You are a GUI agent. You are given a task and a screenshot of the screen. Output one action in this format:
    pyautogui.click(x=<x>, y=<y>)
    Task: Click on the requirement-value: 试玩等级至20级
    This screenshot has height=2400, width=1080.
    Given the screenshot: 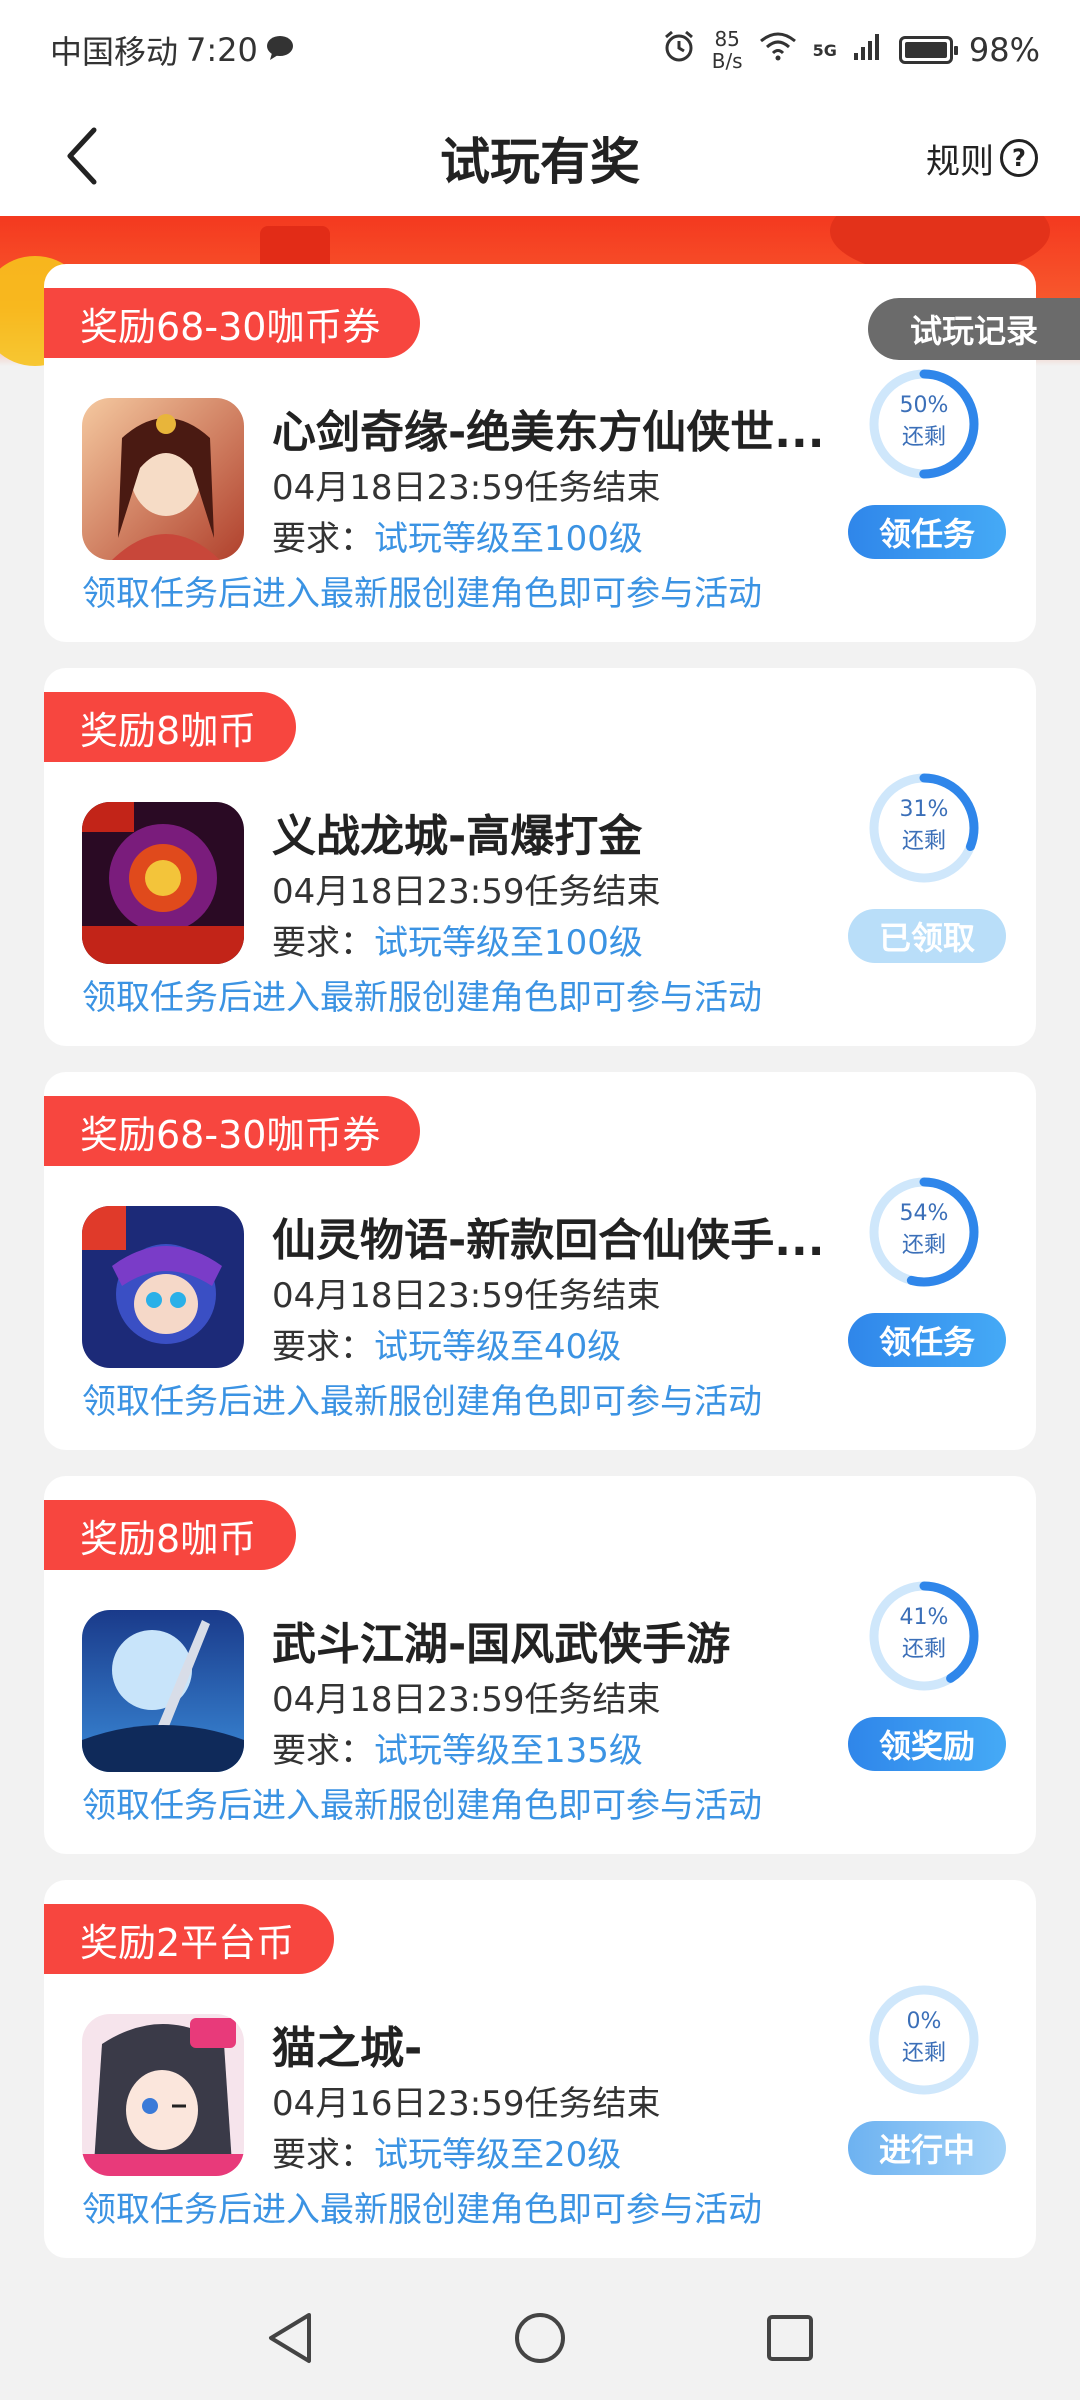 What is the action you would take?
    pyautogui.click(x=498, y=2155)
    